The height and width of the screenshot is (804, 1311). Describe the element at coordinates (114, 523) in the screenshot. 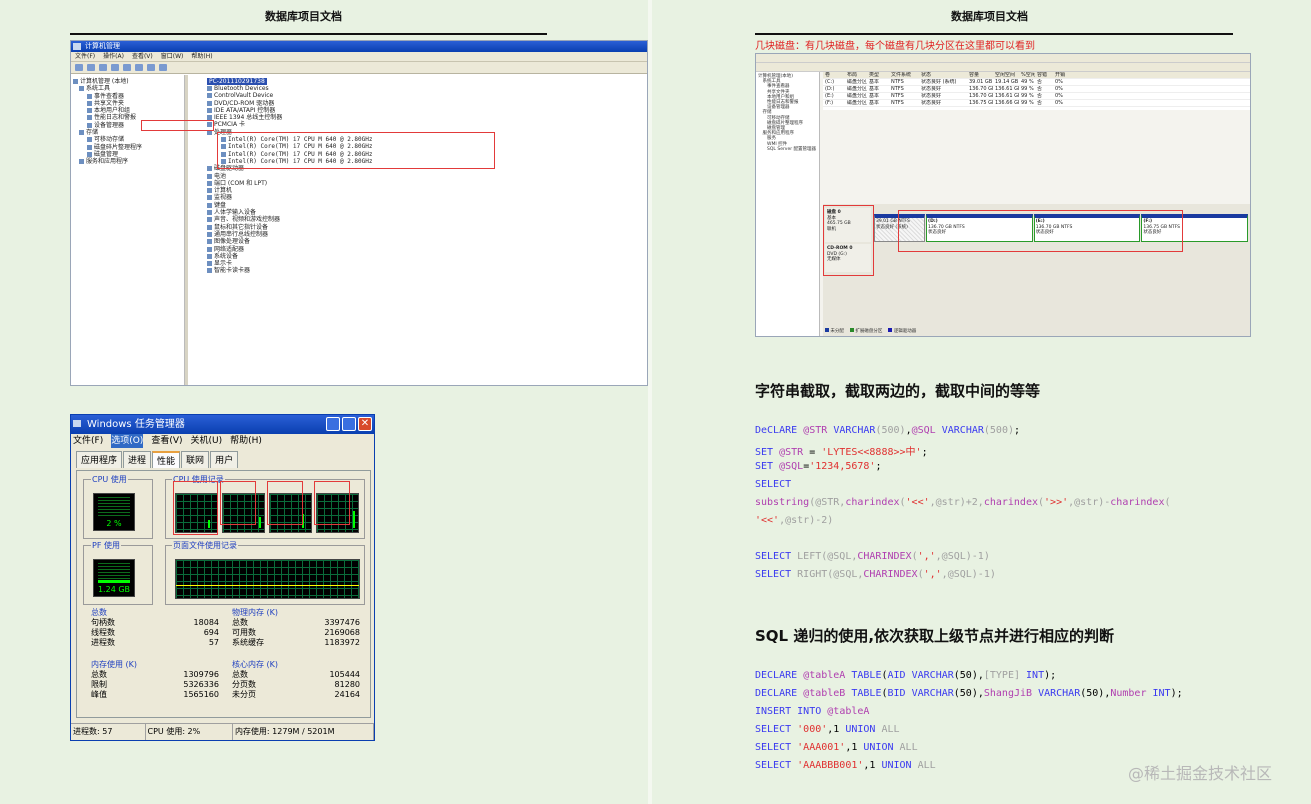

I see `cpu-usage-value: 2 %` at that location.